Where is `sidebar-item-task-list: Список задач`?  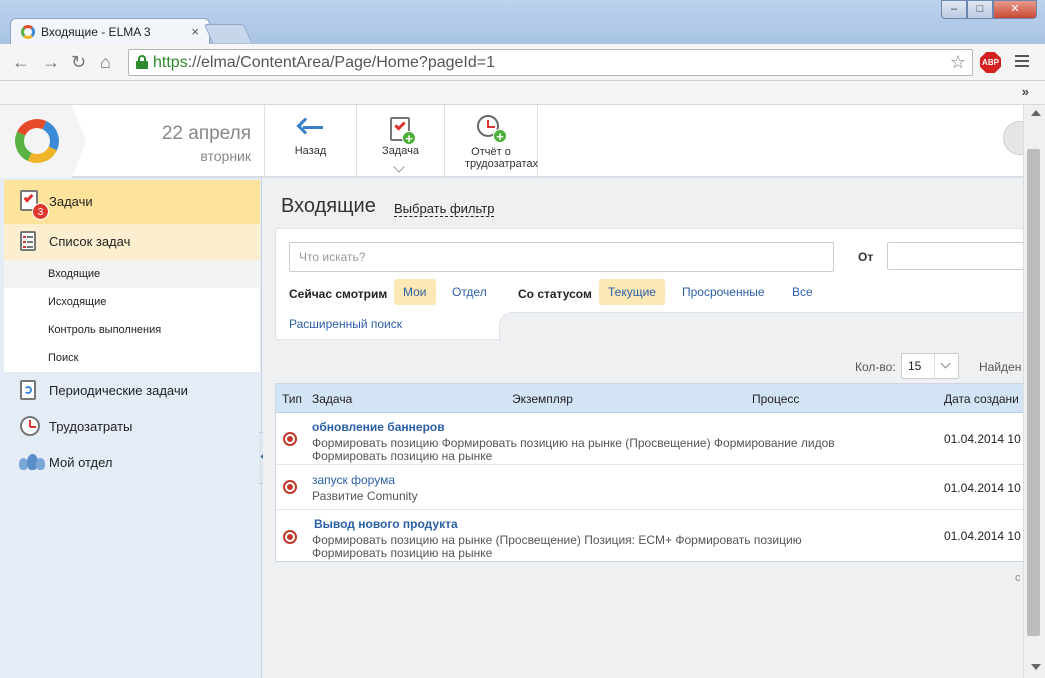 sidebar-item-task-list: Список задач is located at coordinates (132, 242).